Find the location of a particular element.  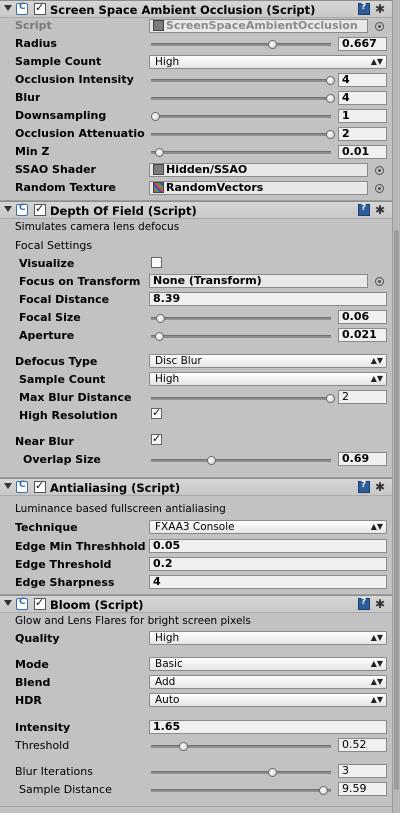

blur-slider is located at coordinates (241, 98).